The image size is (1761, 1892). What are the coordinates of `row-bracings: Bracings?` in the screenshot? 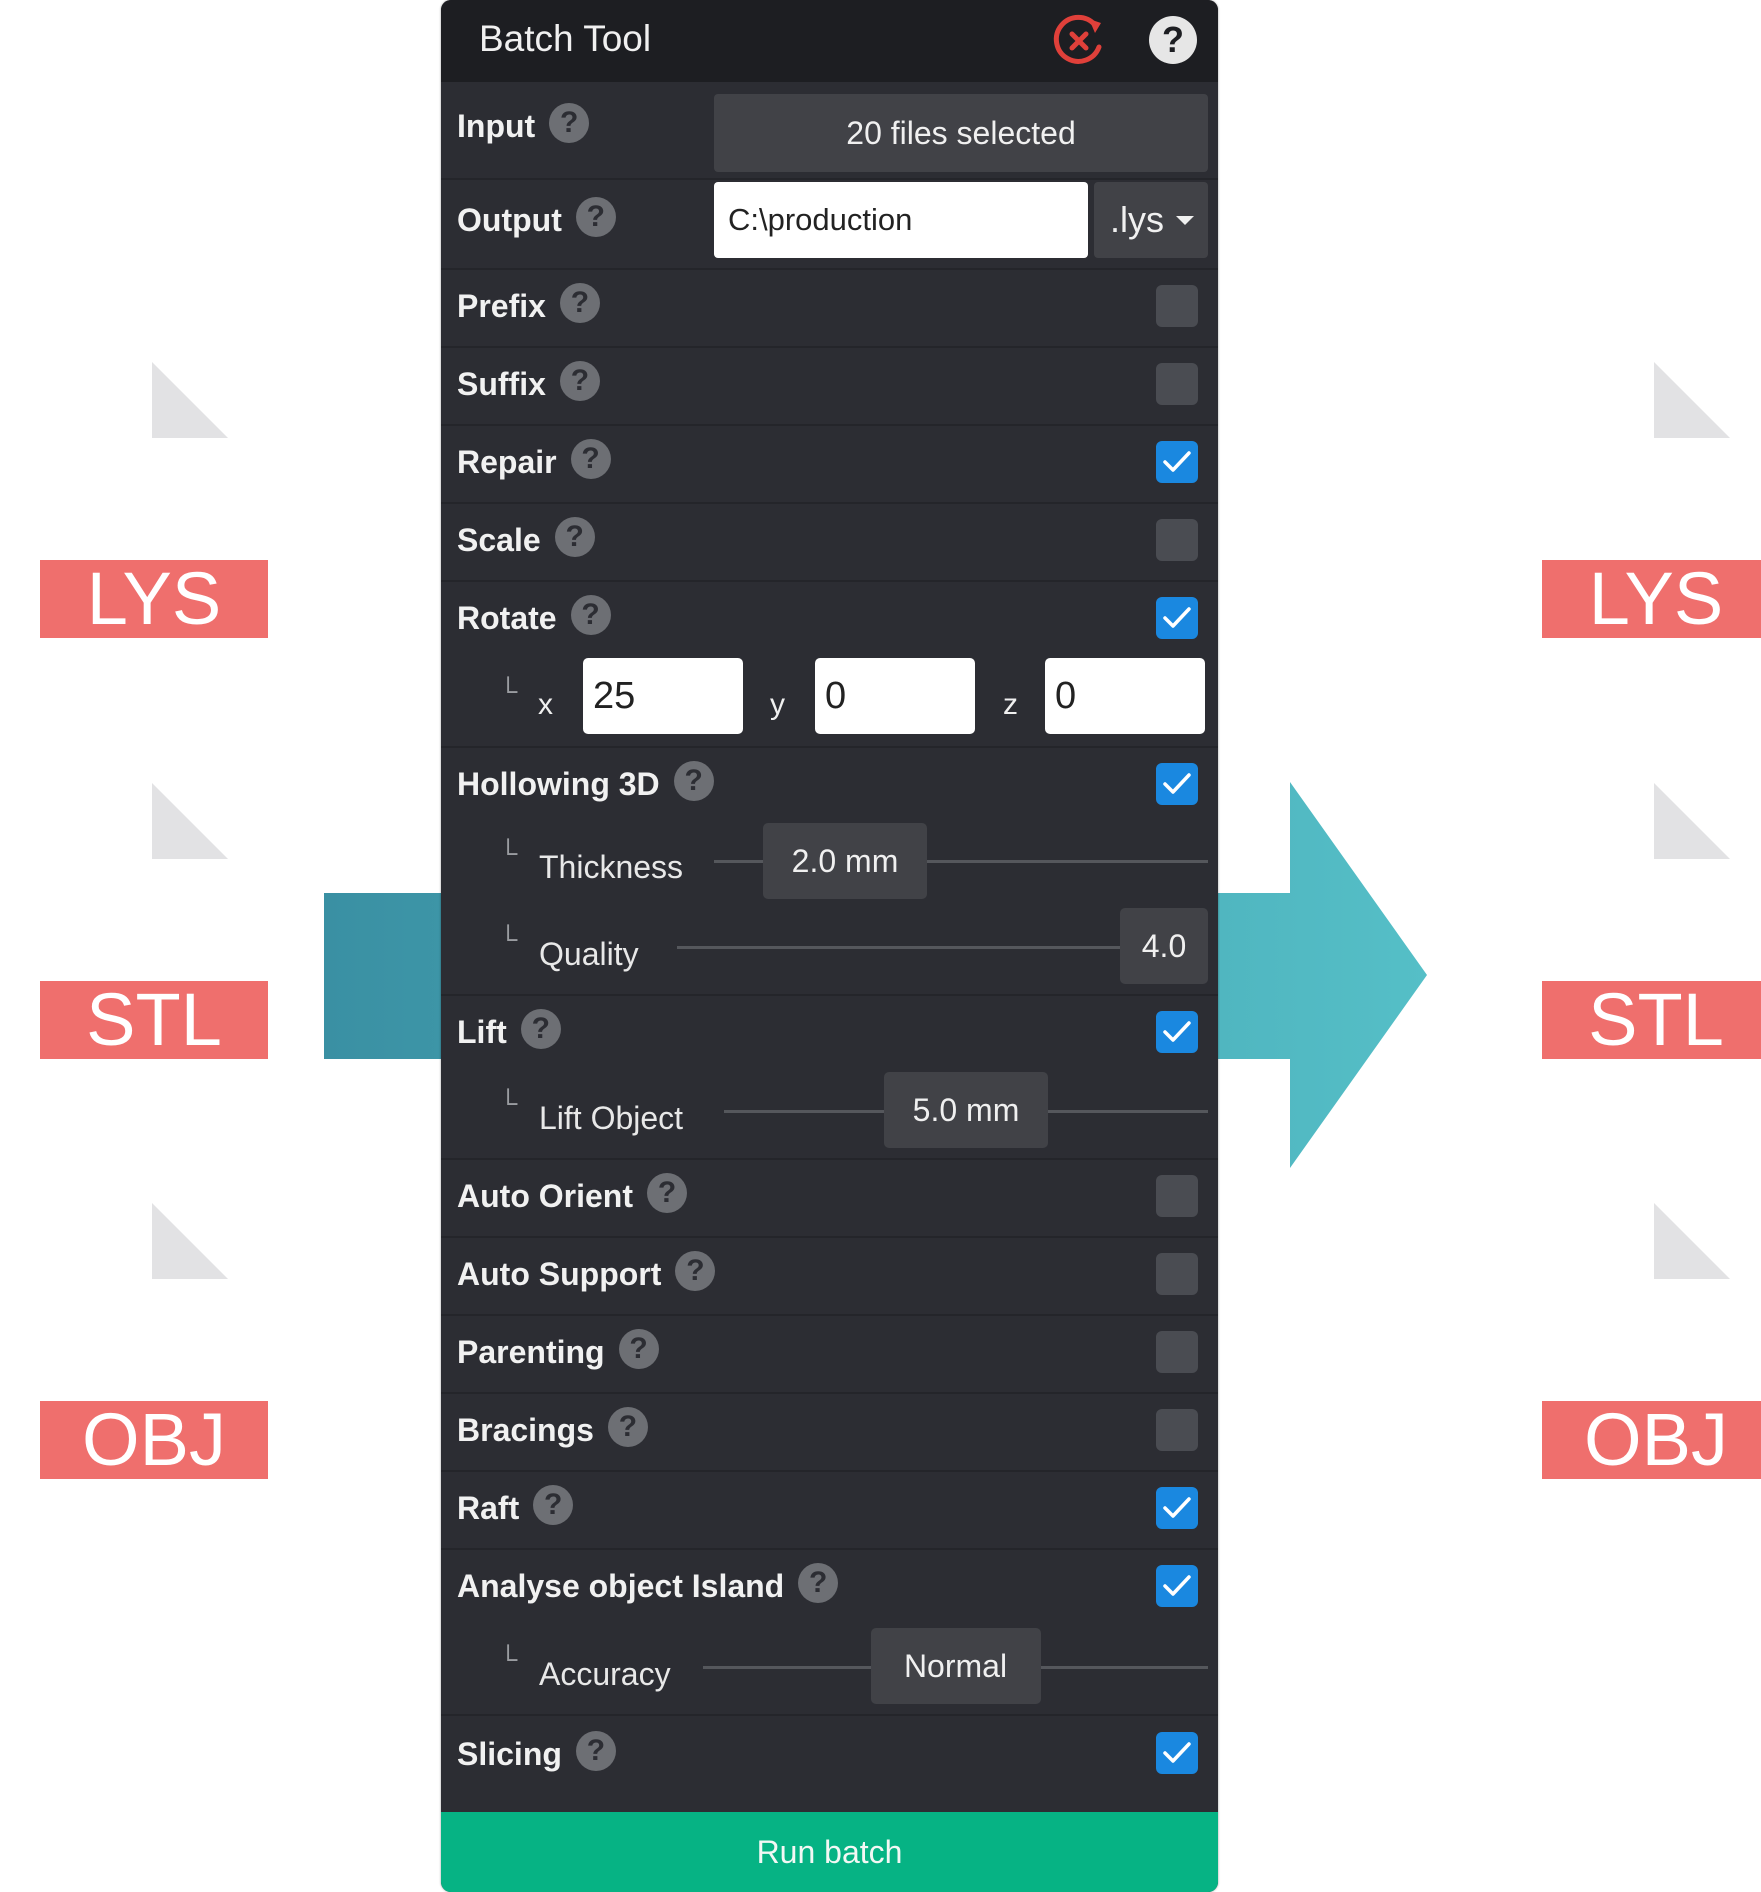 It's located at (829, 1432).